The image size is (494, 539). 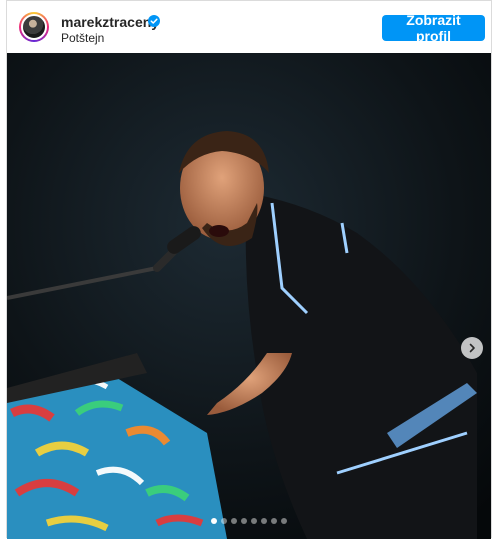 I want to click on carousel-indicator, so click(x=249, y=521).